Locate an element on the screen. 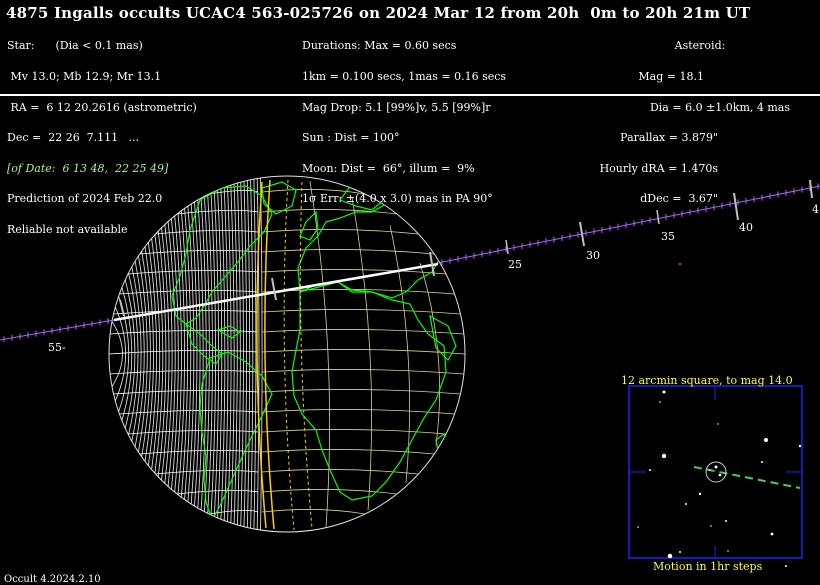  event-line: Durations: Max = 0.60 secs is located at coordinates (379, 46).